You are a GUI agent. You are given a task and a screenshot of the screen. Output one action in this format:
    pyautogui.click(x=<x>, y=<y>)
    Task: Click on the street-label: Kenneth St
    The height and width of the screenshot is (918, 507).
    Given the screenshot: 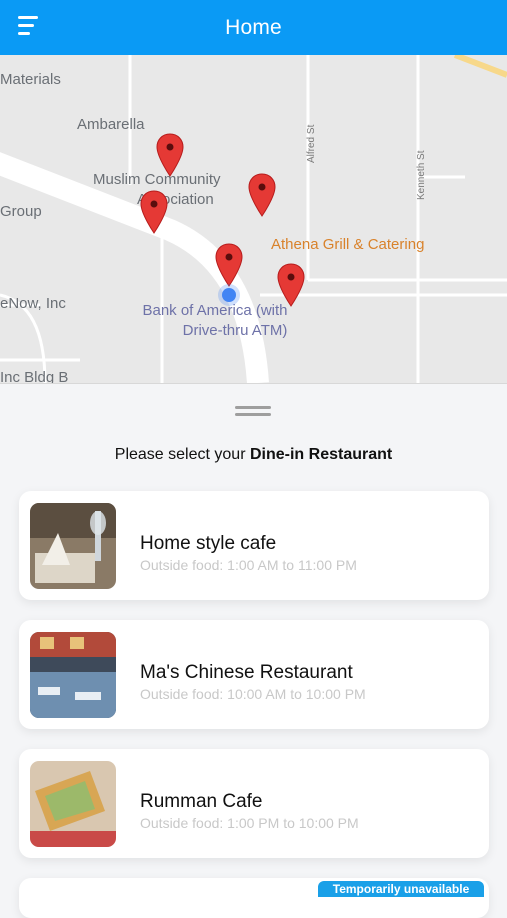 What is the action you would take?
    pyautogui.click(x=421, y=175)
    